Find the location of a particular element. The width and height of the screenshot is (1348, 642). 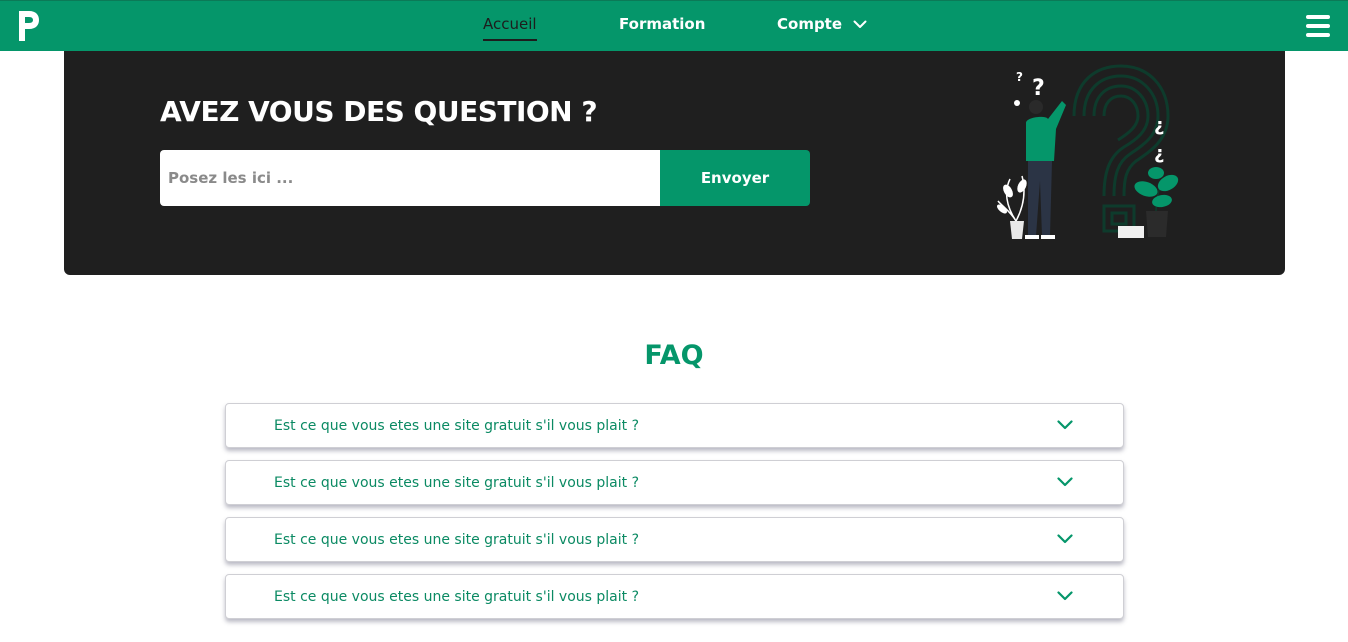

main-nav: Accueil Formation Compte is located at coordinates (674, 26).